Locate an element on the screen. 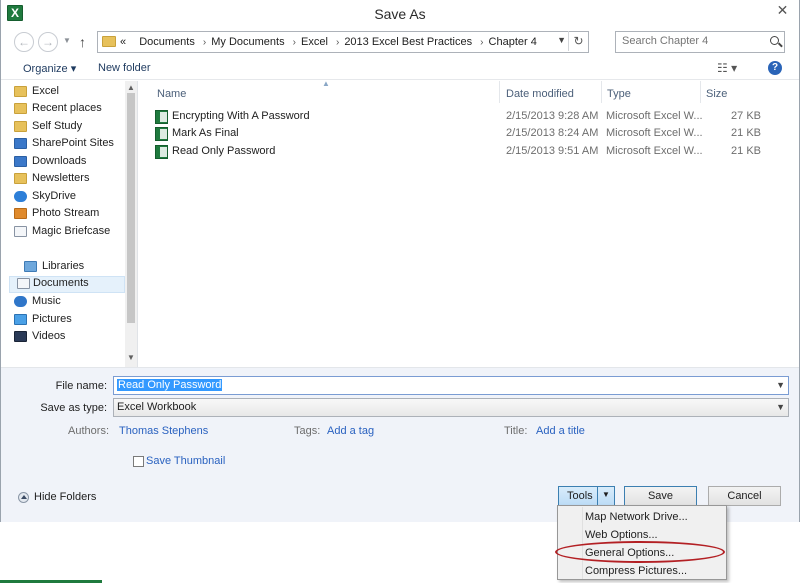 The image size is (800, 583). sidebar-item-magic-briefcase: Magic Briefcase is located at coordinates (62, 233).